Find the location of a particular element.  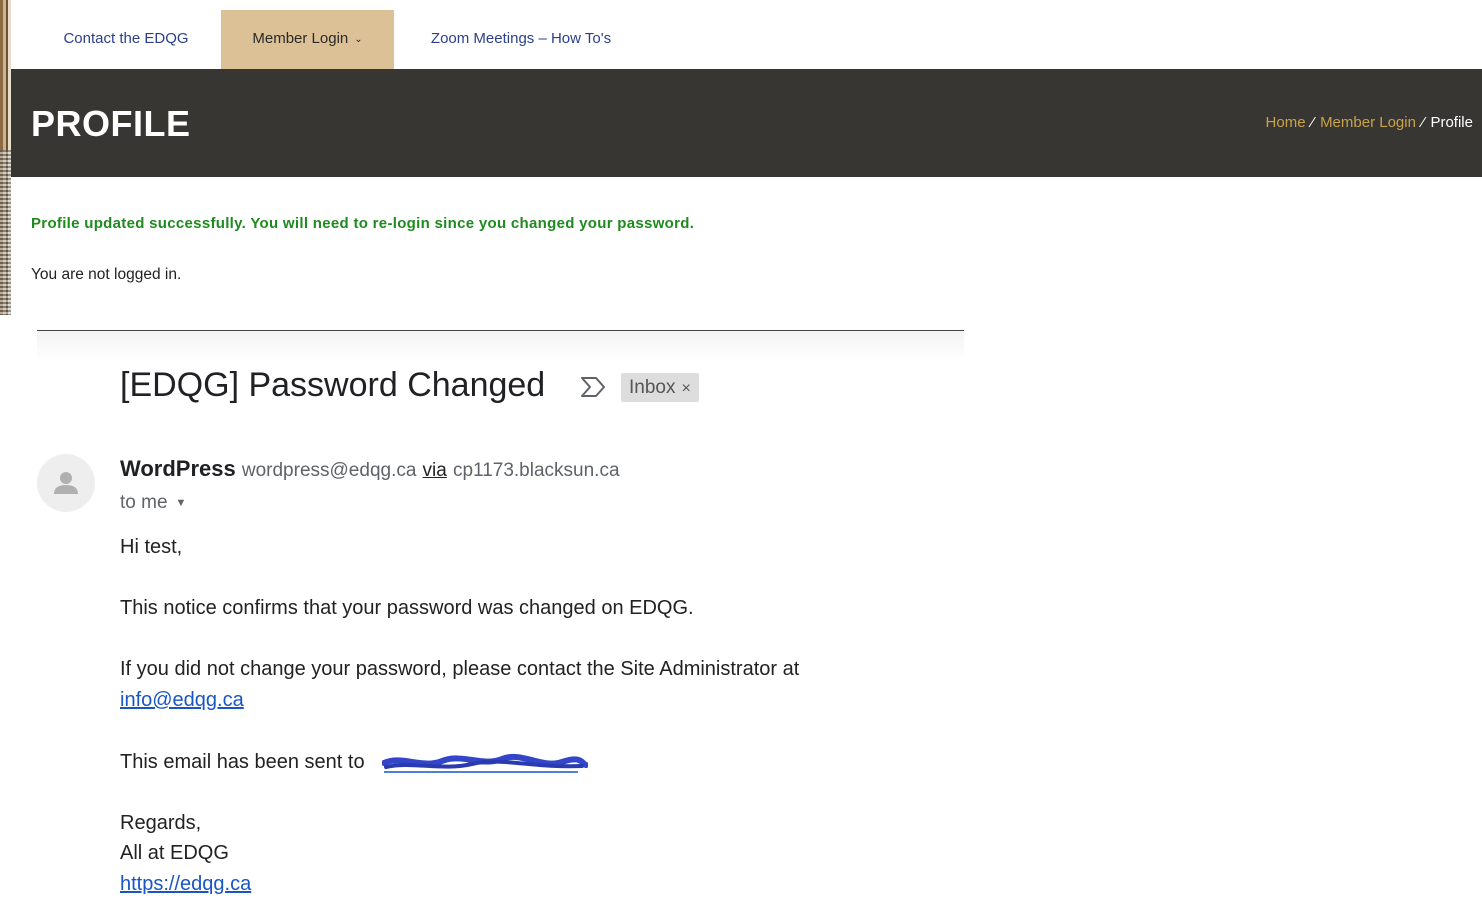

breadcrumb-current: Profile is located at coordinates (1451, 122).